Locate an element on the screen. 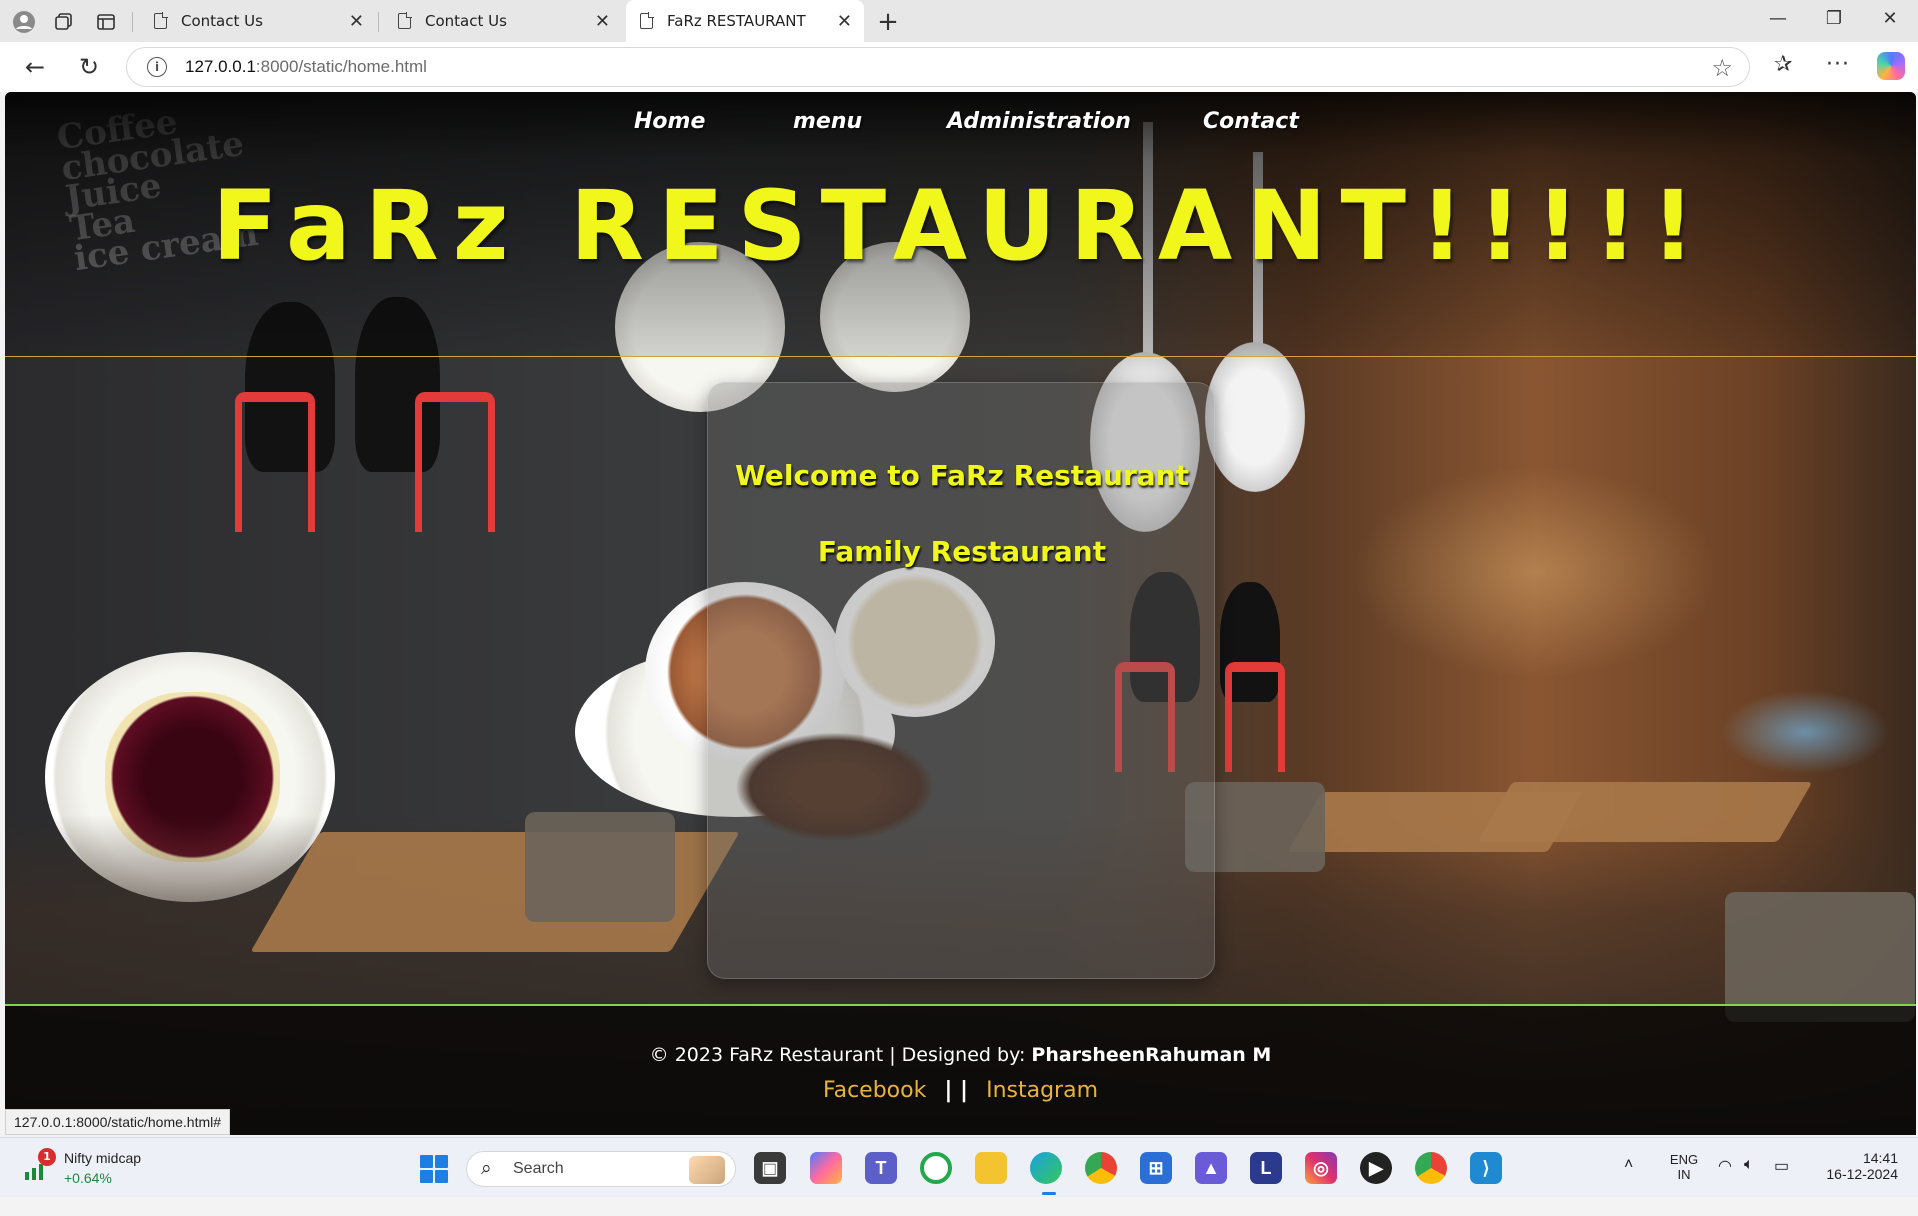 The width and height of the screenshot is (1918, 1216). tab-contact-us-1: Contact Us ✕ is located at coordinates (258, 21).